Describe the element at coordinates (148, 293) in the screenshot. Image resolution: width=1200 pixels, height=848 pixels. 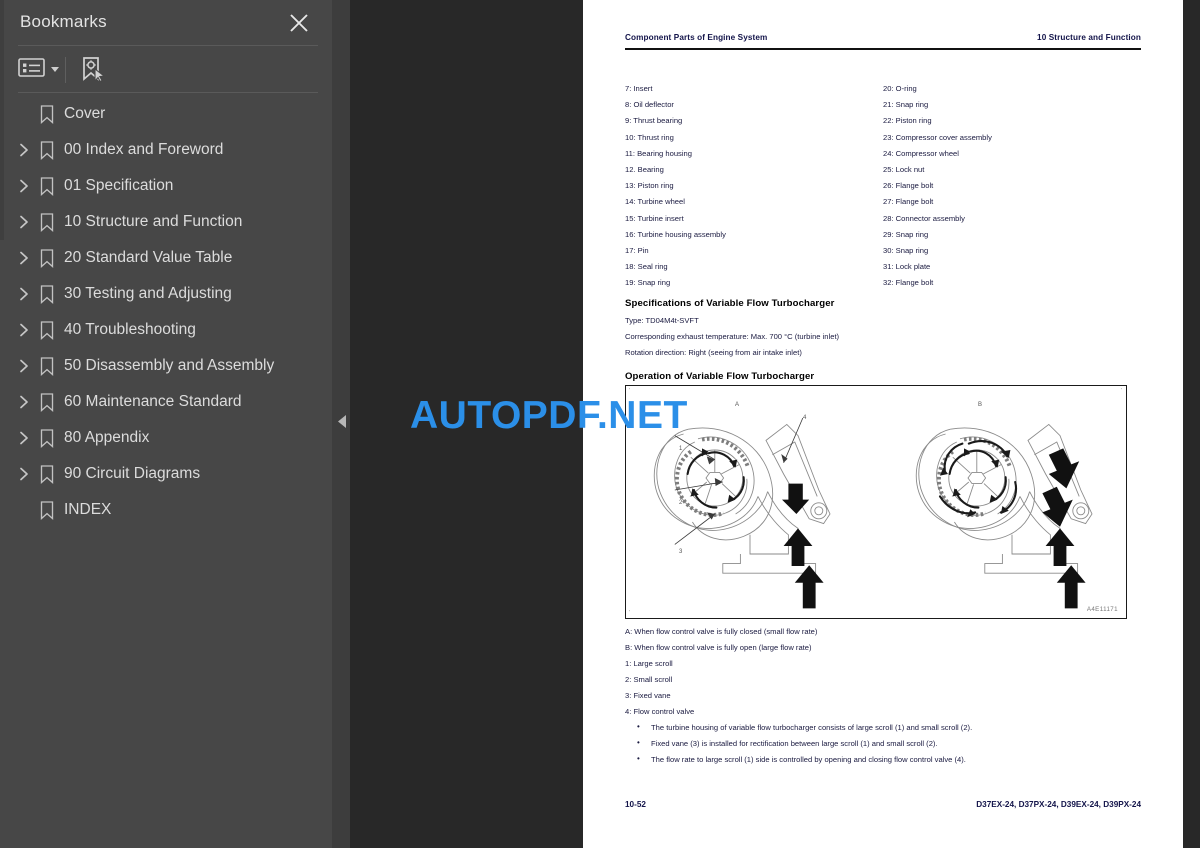
I see `bookmark-item-label: 30 Testing and Adjusting` at that location.